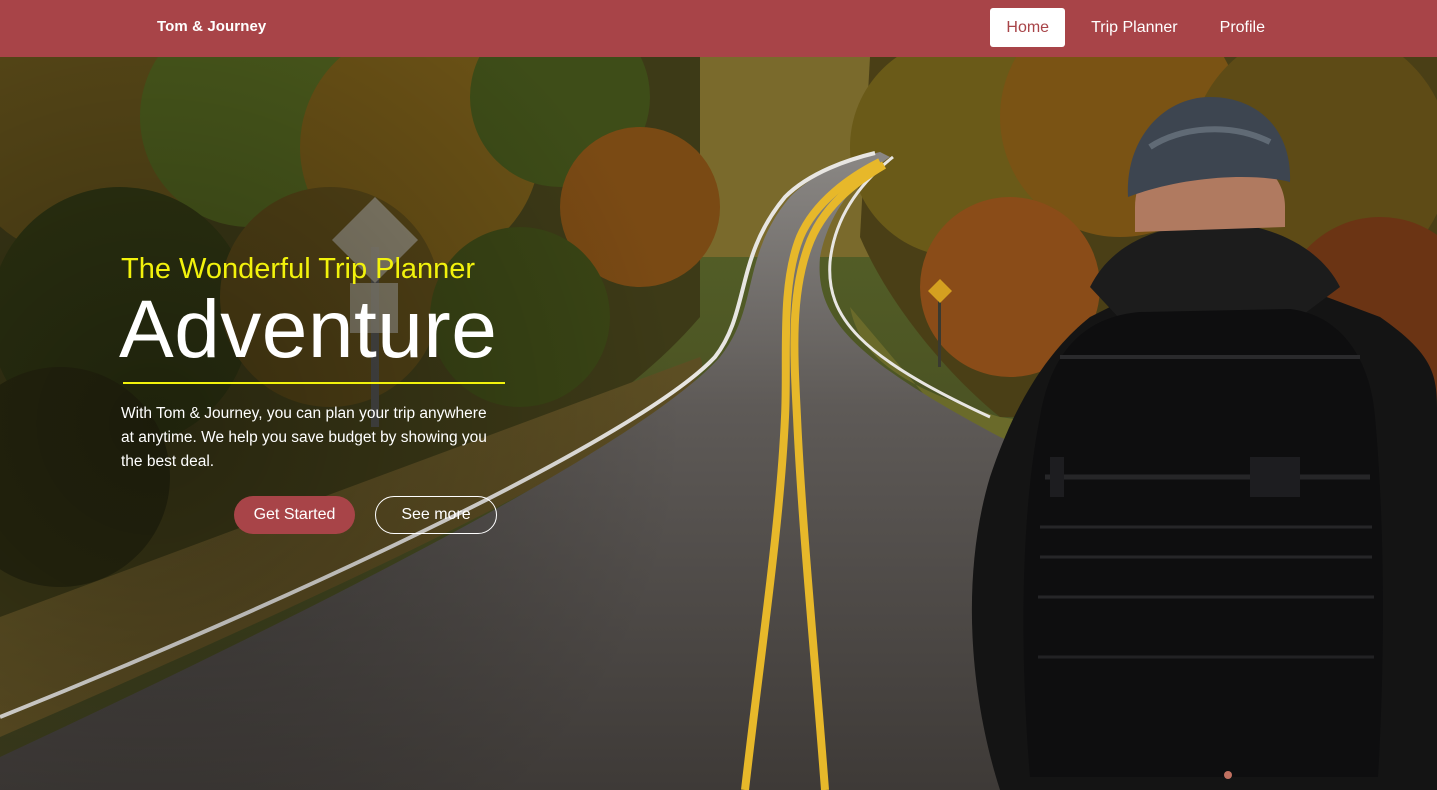 The width and height of the screenshot is (1437, 790). Describe the element at coordinates (436, 515) in the screenshot. I see `see-more-button: See more` at that location.